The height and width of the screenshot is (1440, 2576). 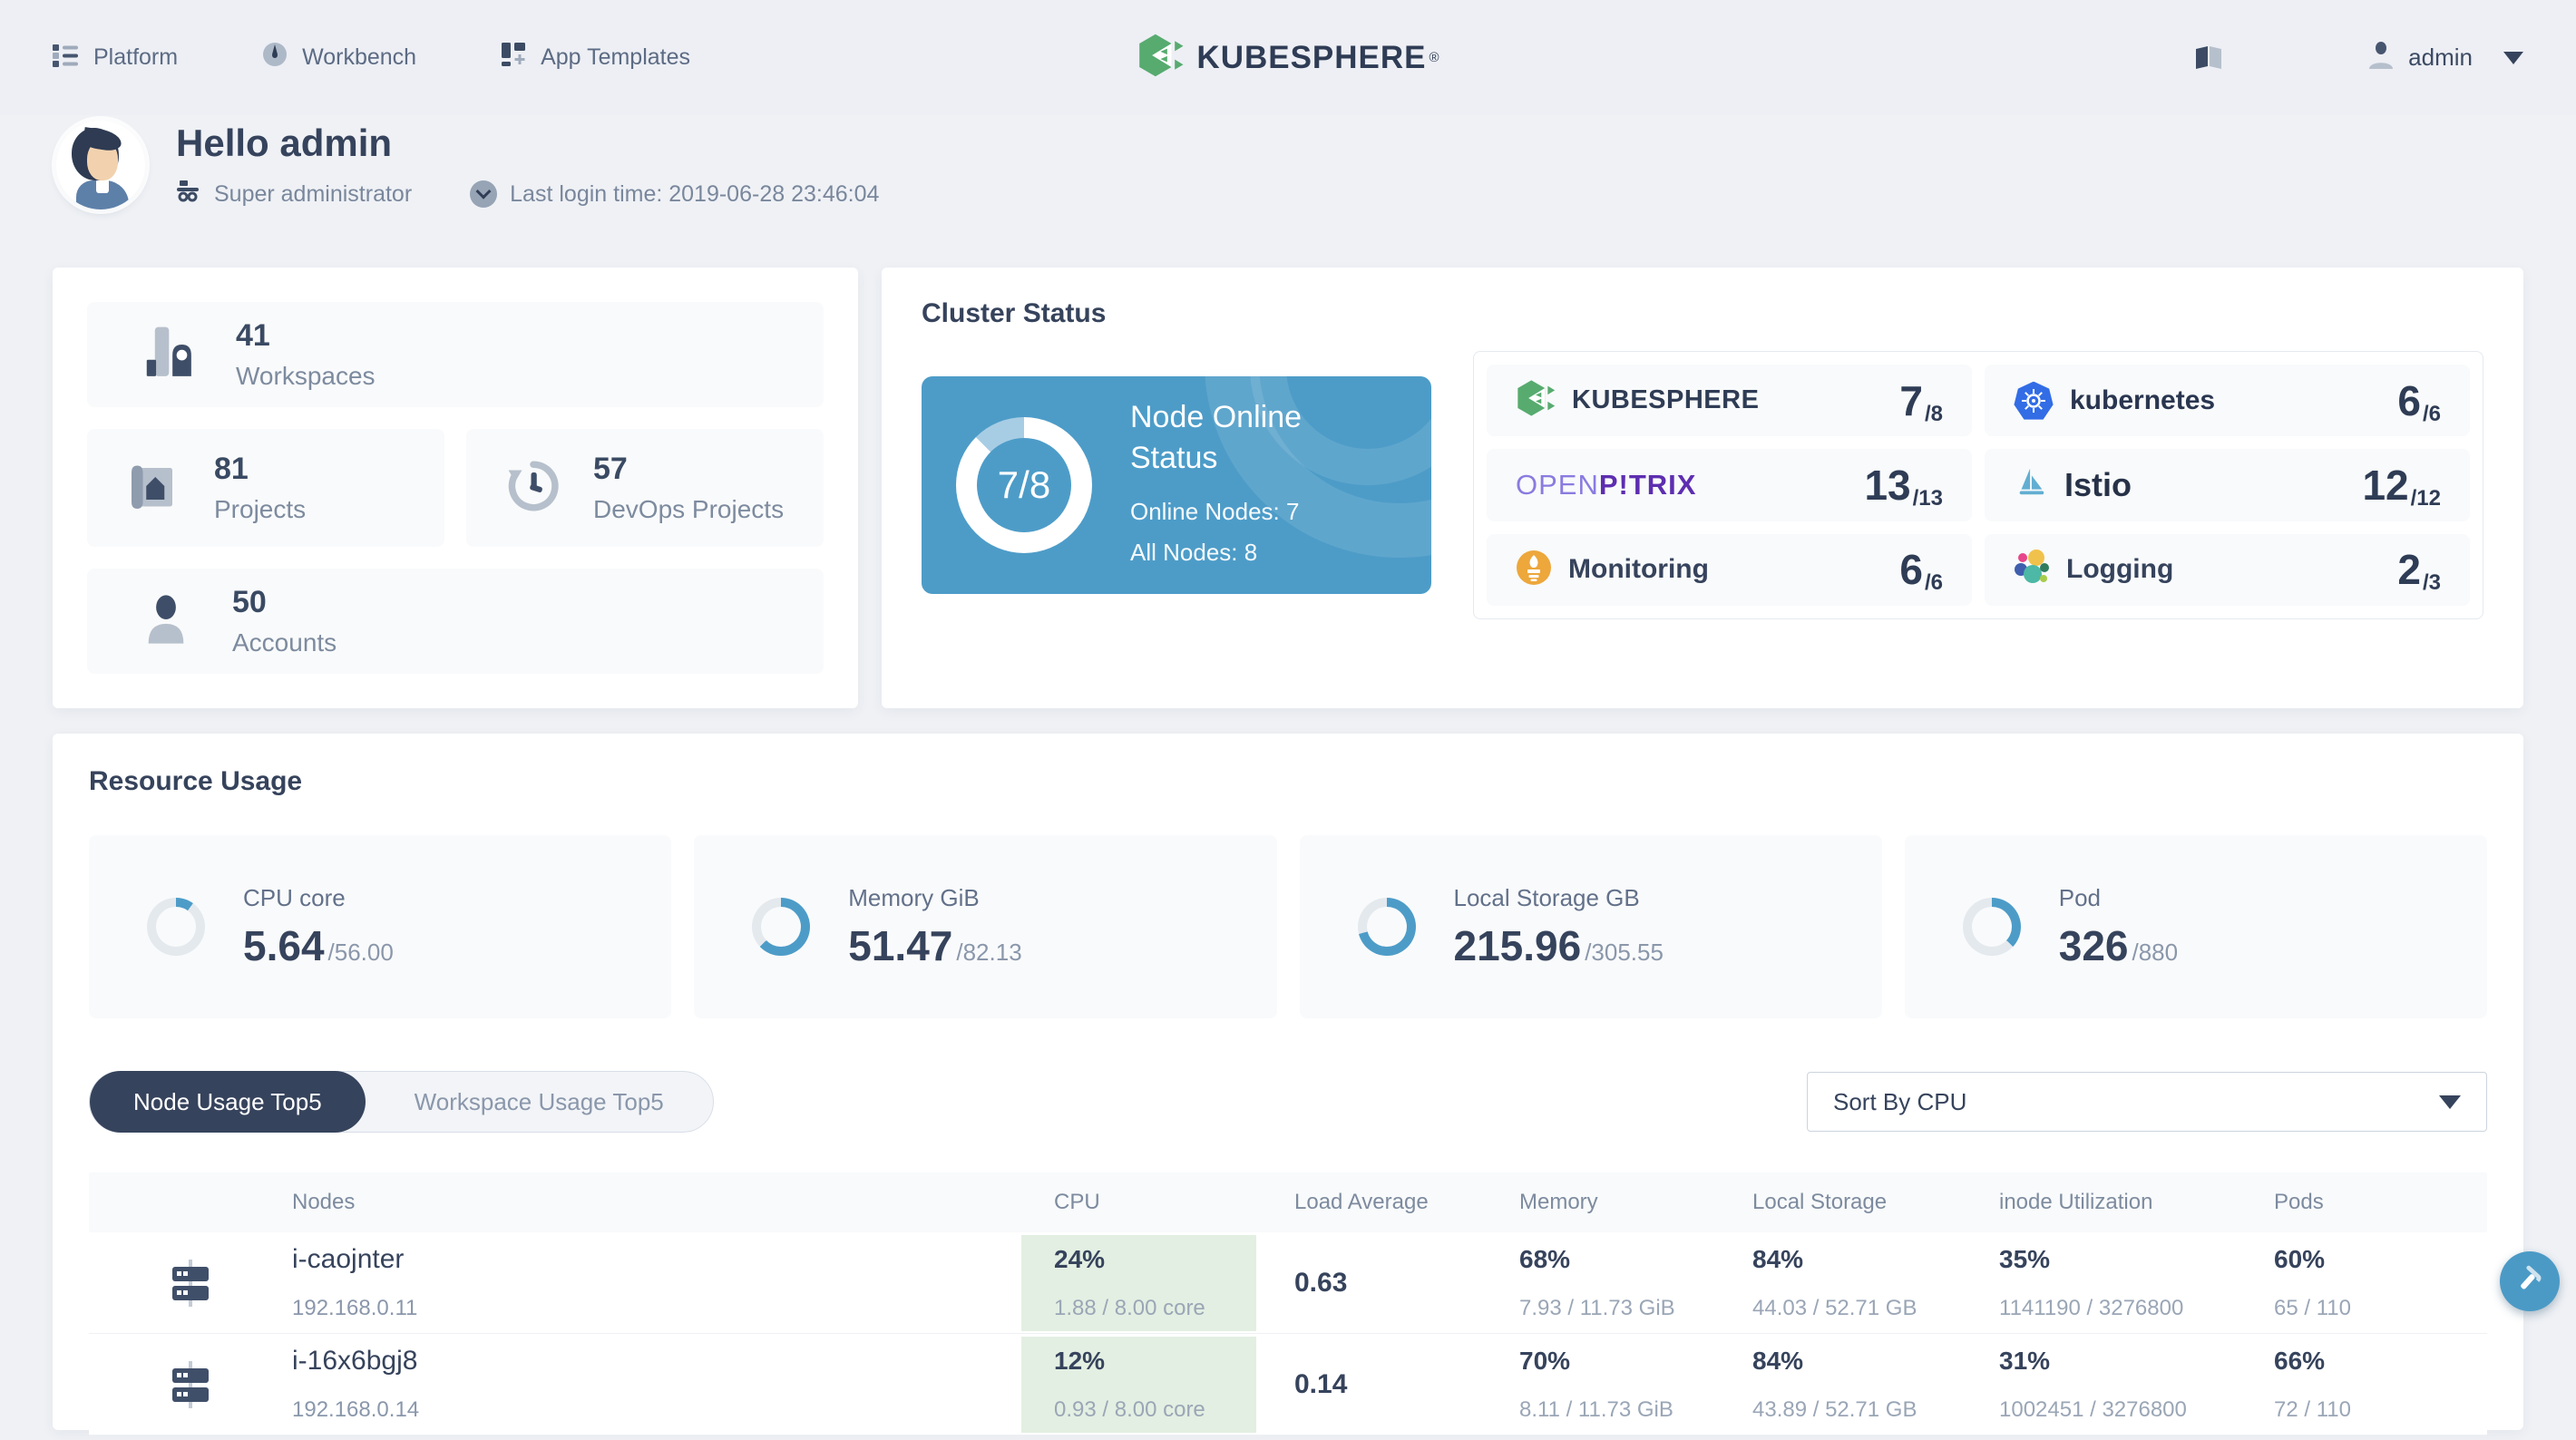 I want to click on local-storage-cell: 84% 44.03 / 52.71 GB, so click(x=1834, y=1282).